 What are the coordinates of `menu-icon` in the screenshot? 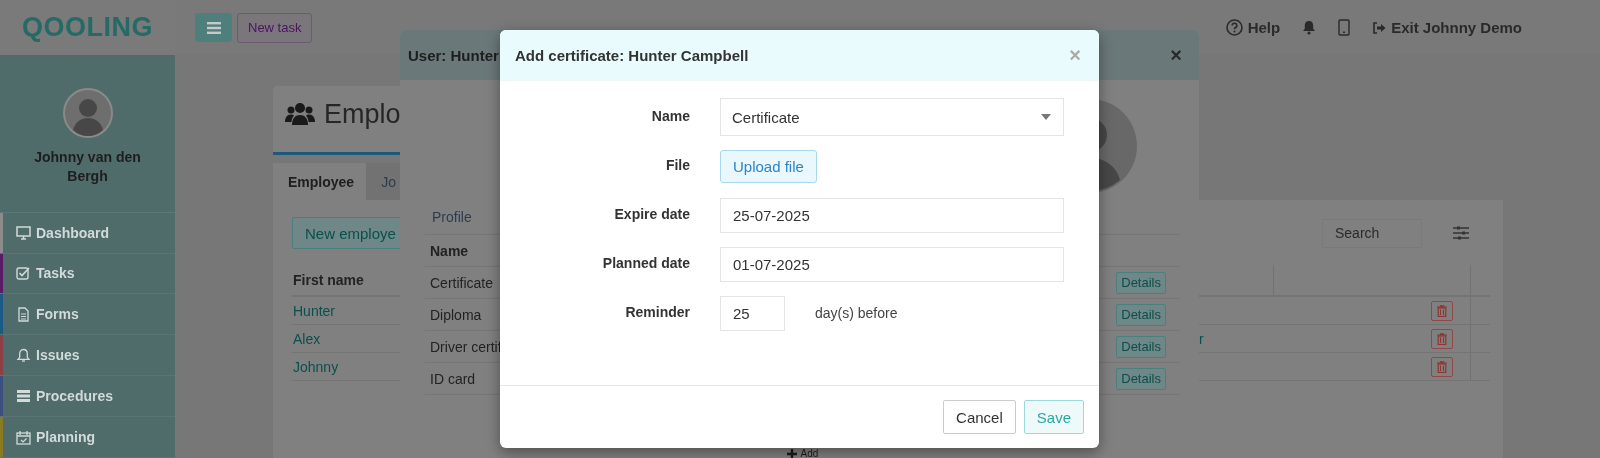 It's located at (213, 27).